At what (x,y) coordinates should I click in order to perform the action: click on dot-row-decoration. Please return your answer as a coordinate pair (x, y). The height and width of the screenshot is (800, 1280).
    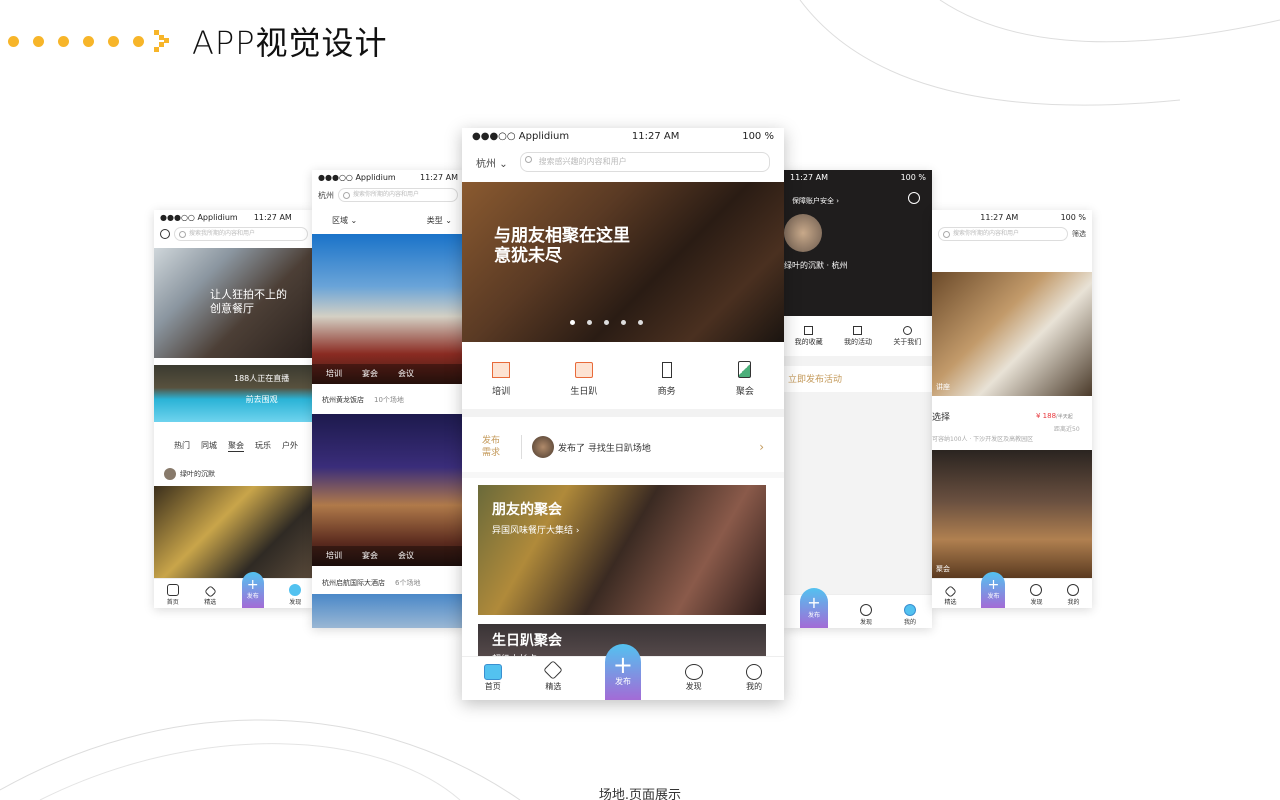
    Looking at the image, I should click on (76, 41).